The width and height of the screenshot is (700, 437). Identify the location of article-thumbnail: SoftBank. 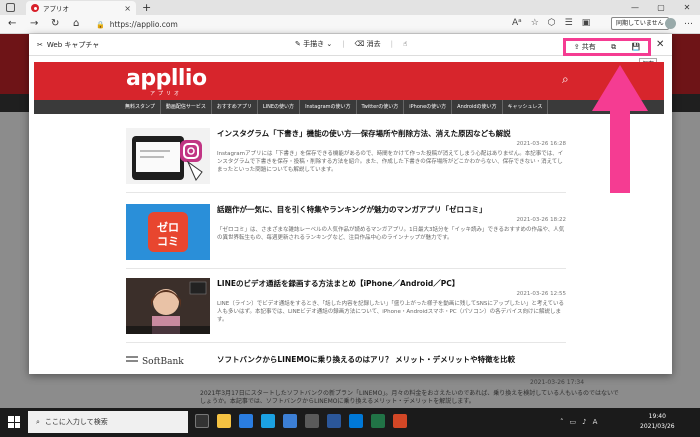
(168, 364).